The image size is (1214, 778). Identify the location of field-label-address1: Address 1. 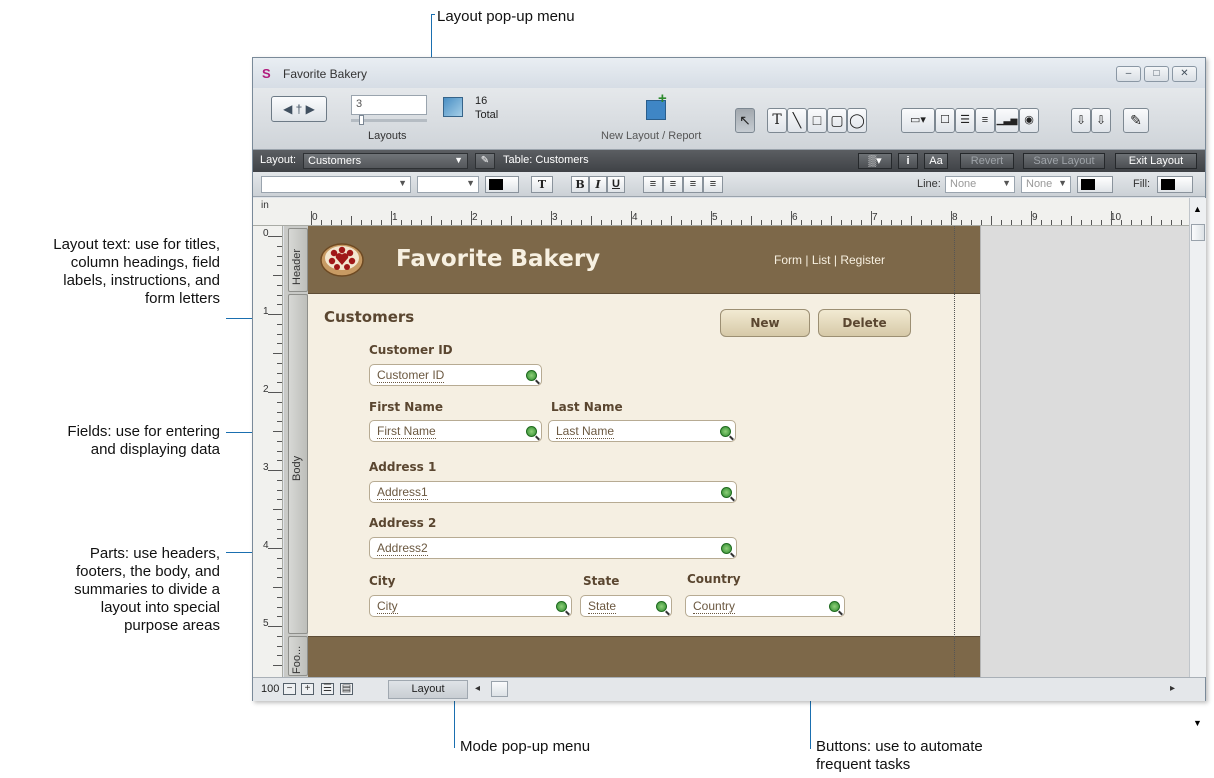
(402, 467).